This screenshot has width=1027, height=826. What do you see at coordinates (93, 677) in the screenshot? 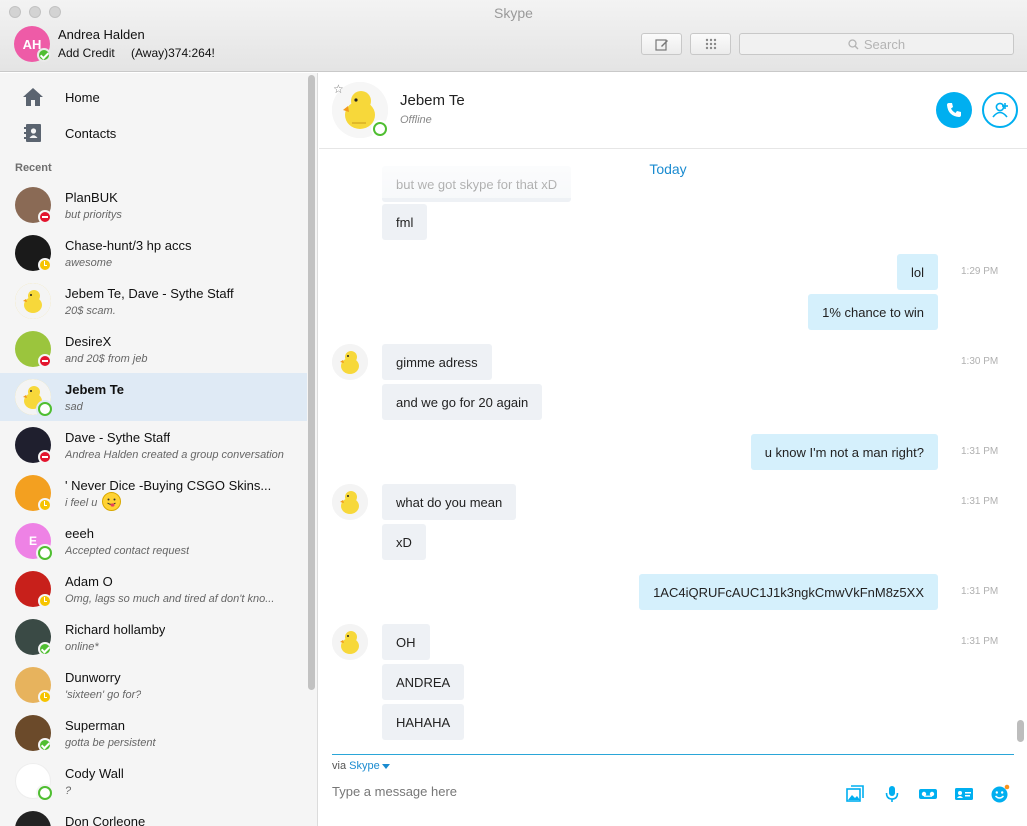
I see `contact-name: Dunworry` at bounding box center [93, 677].